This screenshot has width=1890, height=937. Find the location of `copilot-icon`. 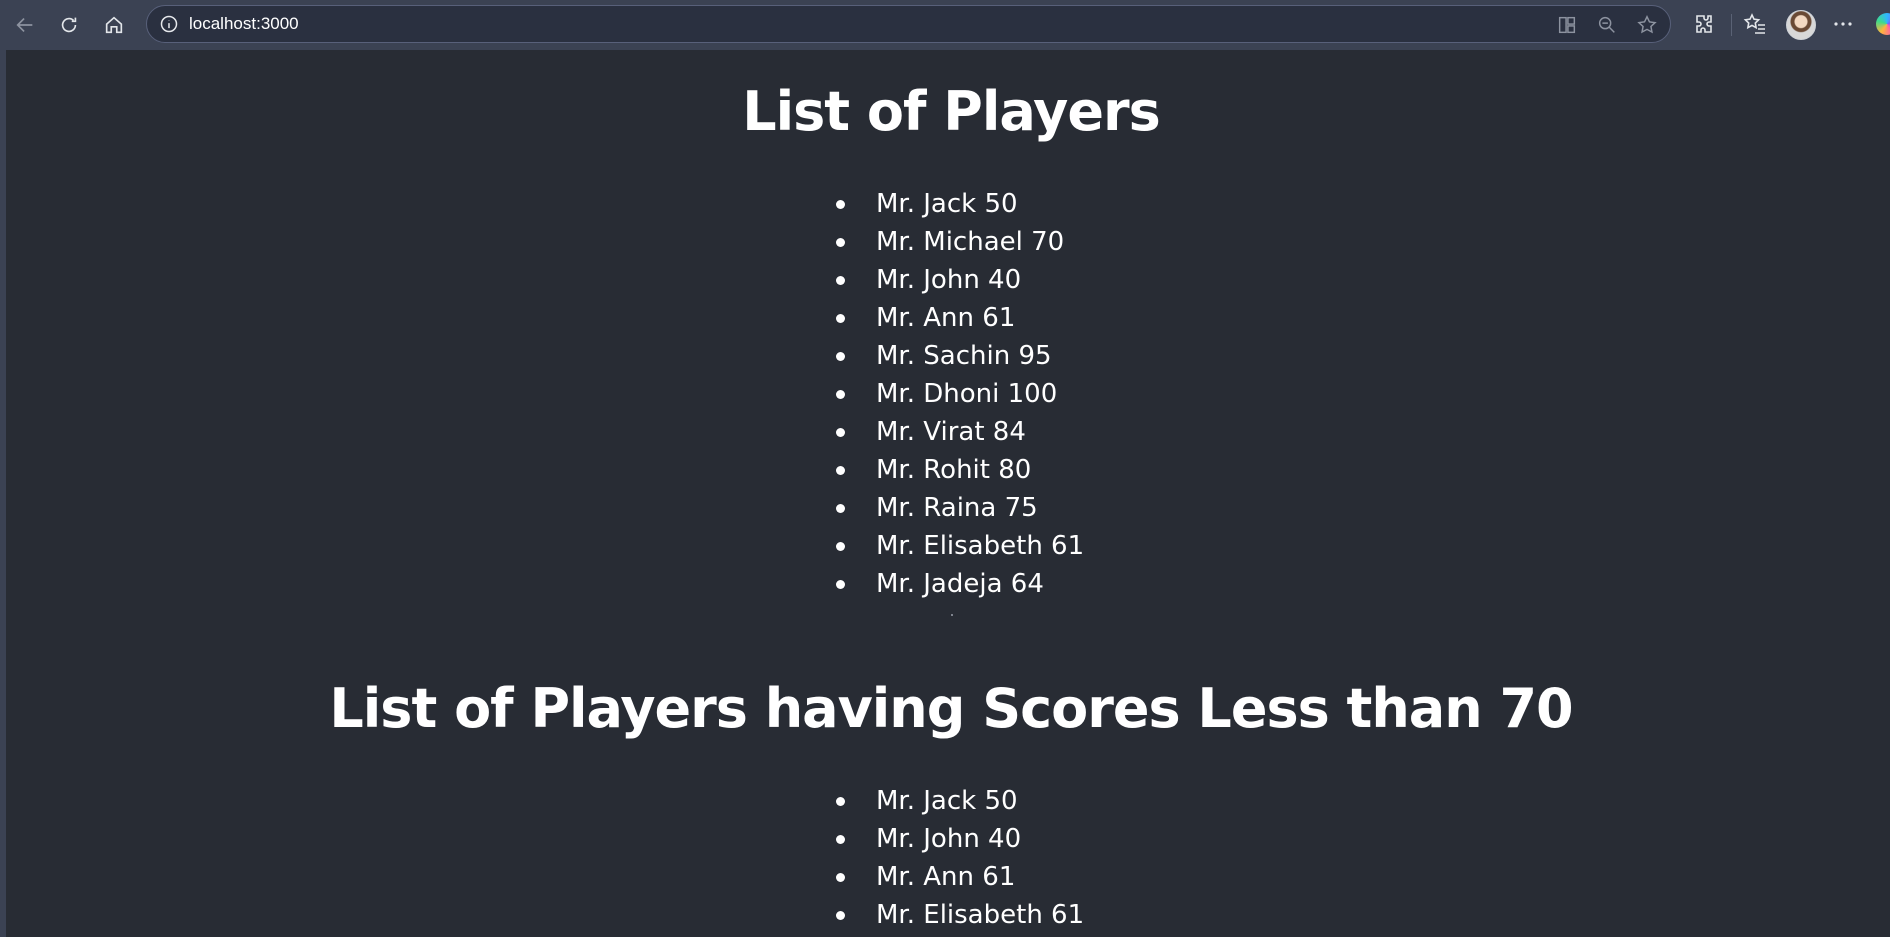

copilot-icon is located at coordinates (1883, 24).